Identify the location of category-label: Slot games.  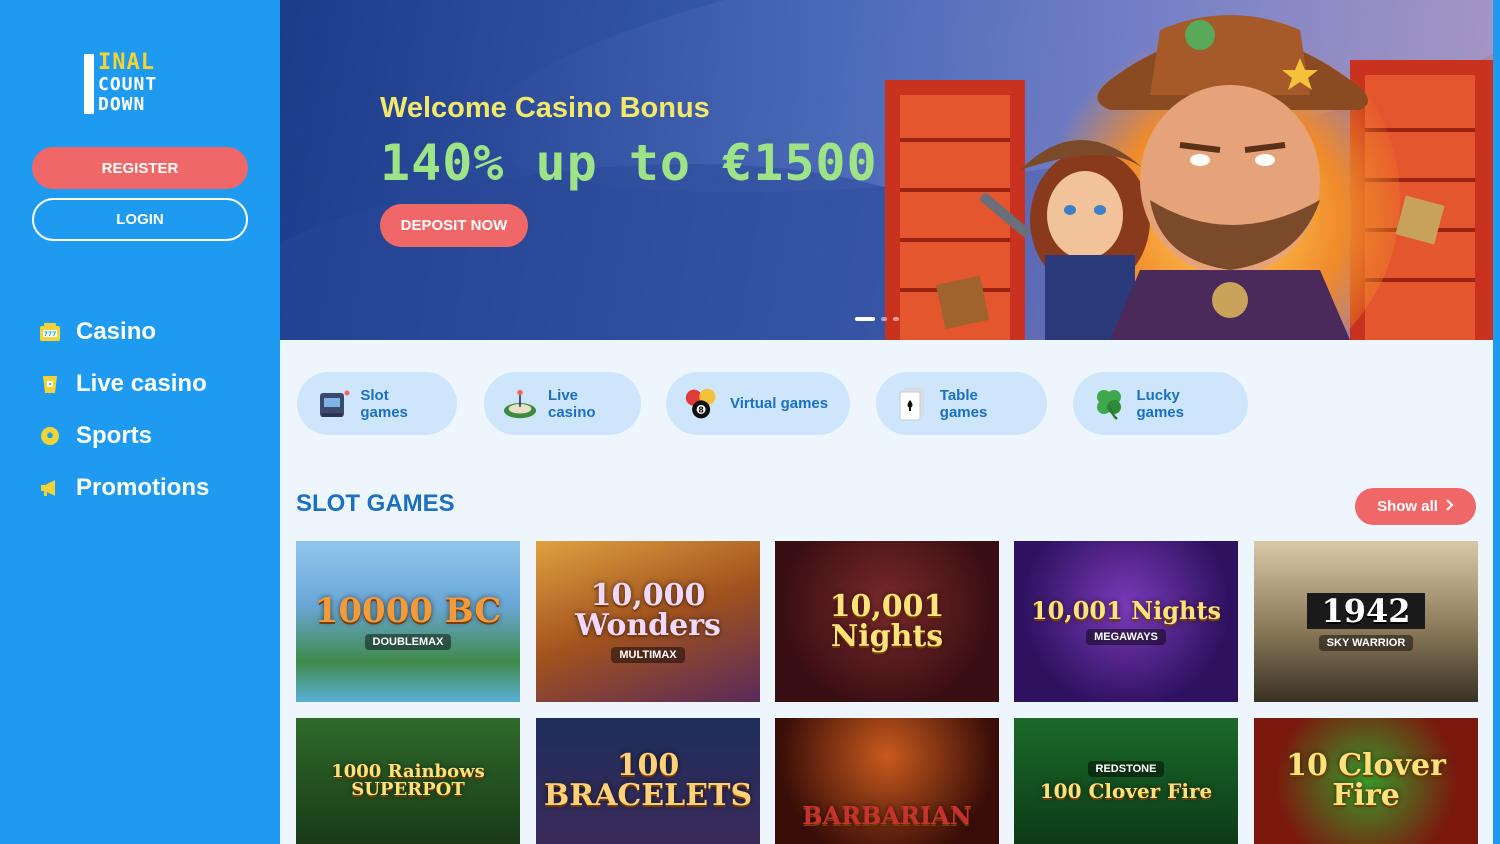
(384, 403).